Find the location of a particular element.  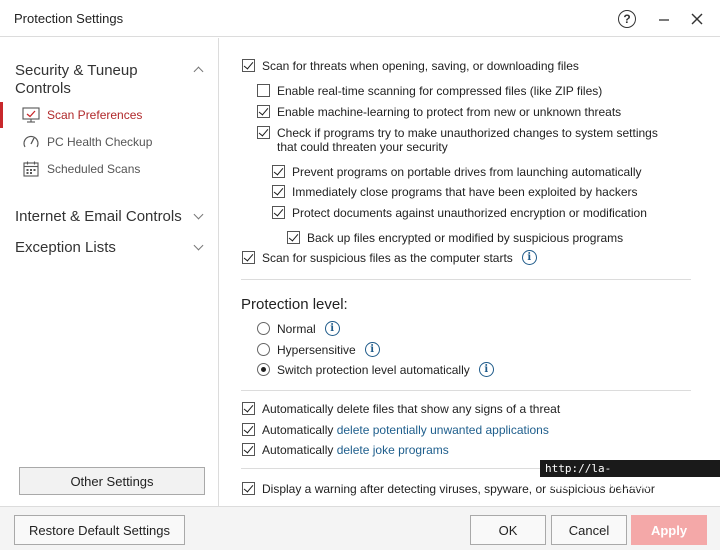

title-bar: Protection Settings ? is located at coordinates (360, 18).